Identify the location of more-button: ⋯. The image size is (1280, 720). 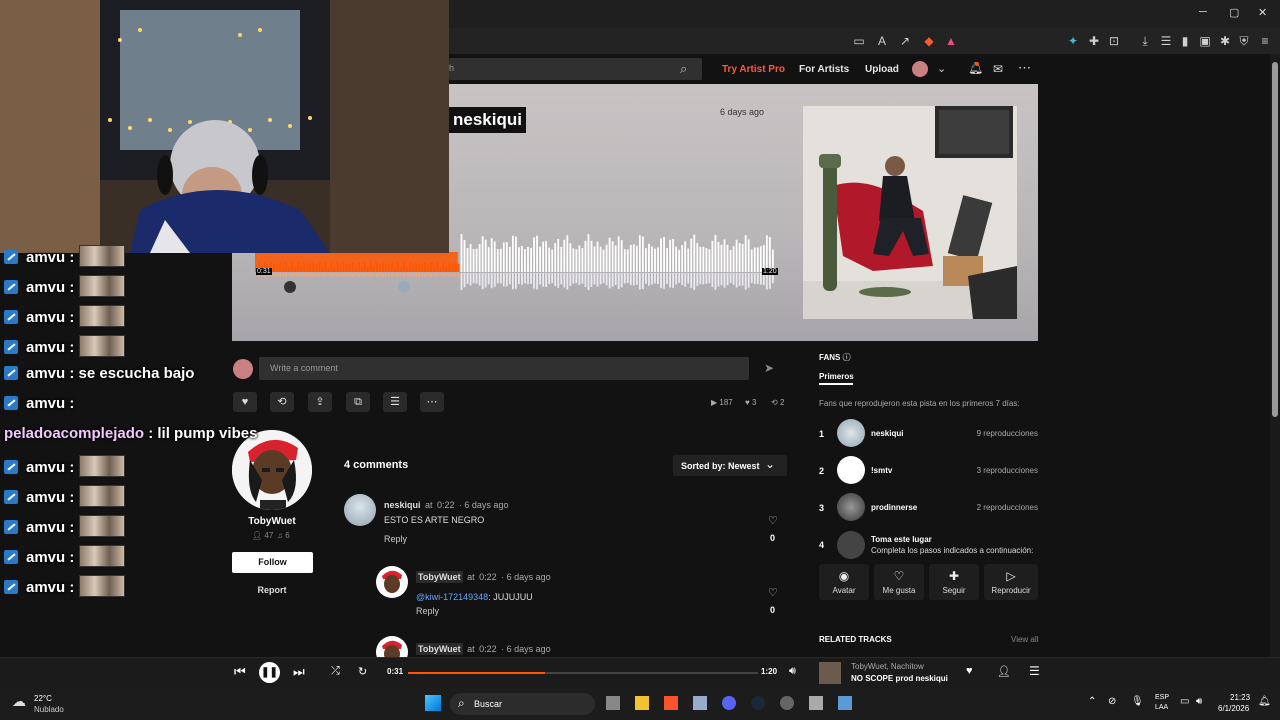
(432, 402).